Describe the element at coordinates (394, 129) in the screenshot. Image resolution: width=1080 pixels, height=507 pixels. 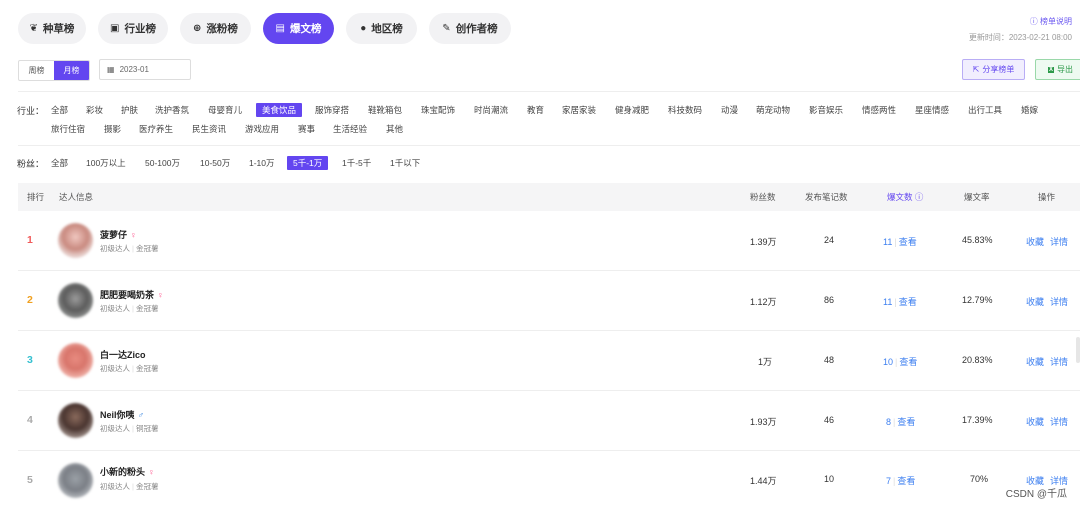
I see `industry-option: 其他` at that location.